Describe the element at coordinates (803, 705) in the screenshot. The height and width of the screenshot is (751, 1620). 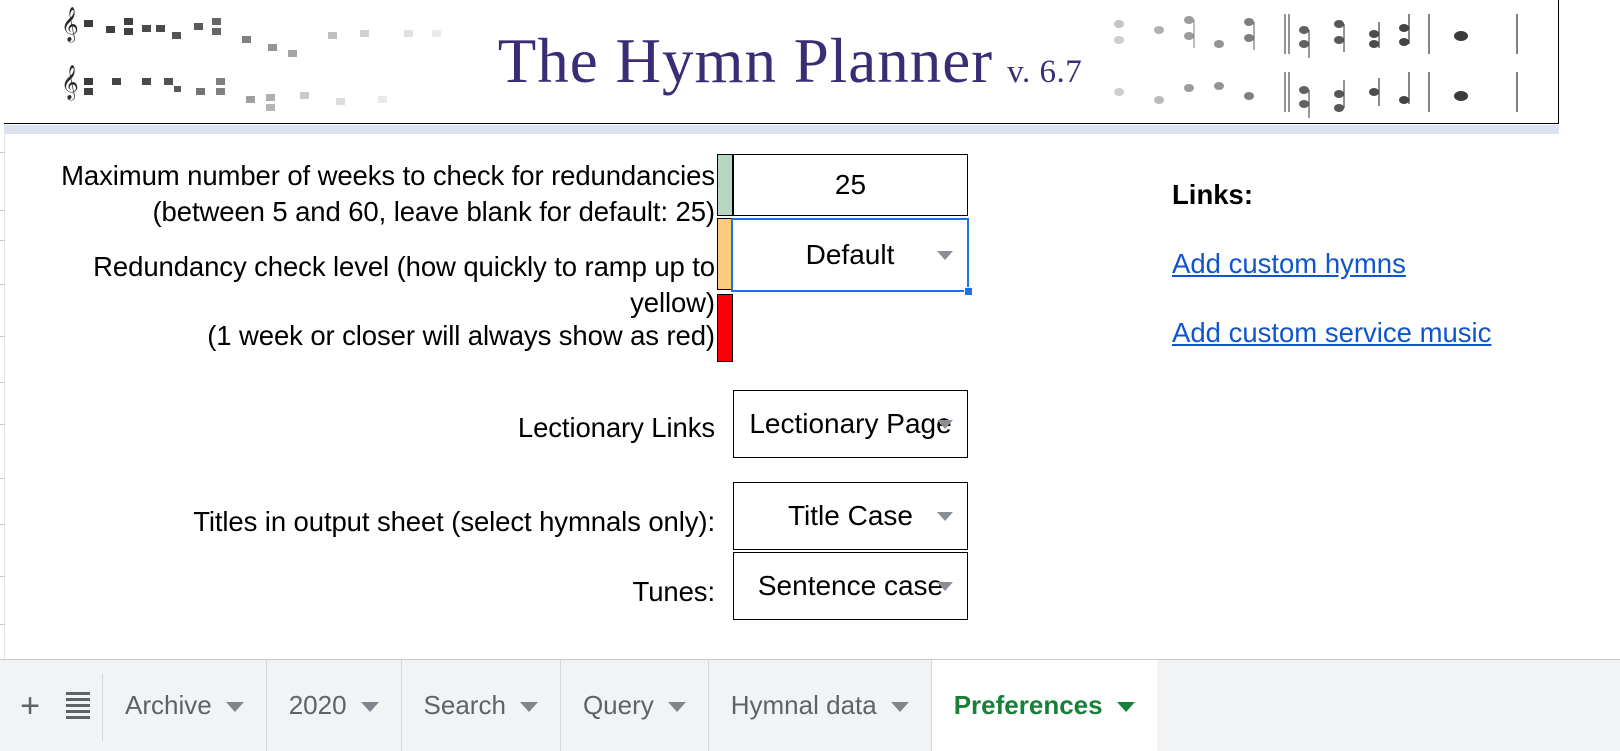
I see `sheet-tab-label: Hymnal data` at that location.